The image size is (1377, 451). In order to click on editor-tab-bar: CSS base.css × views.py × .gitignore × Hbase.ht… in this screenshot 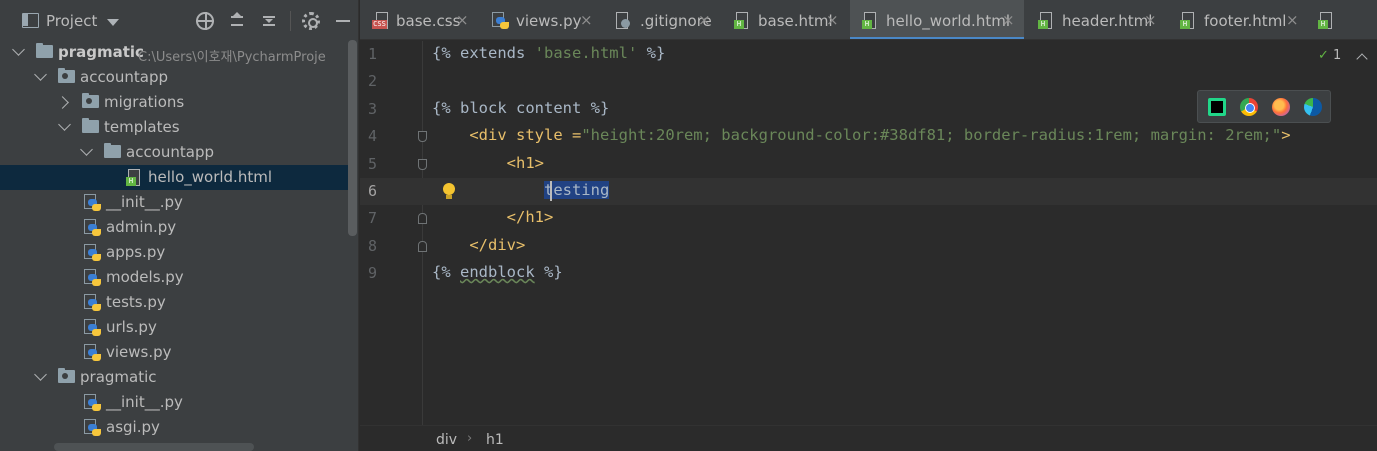, I will do `click(868, 20)`.